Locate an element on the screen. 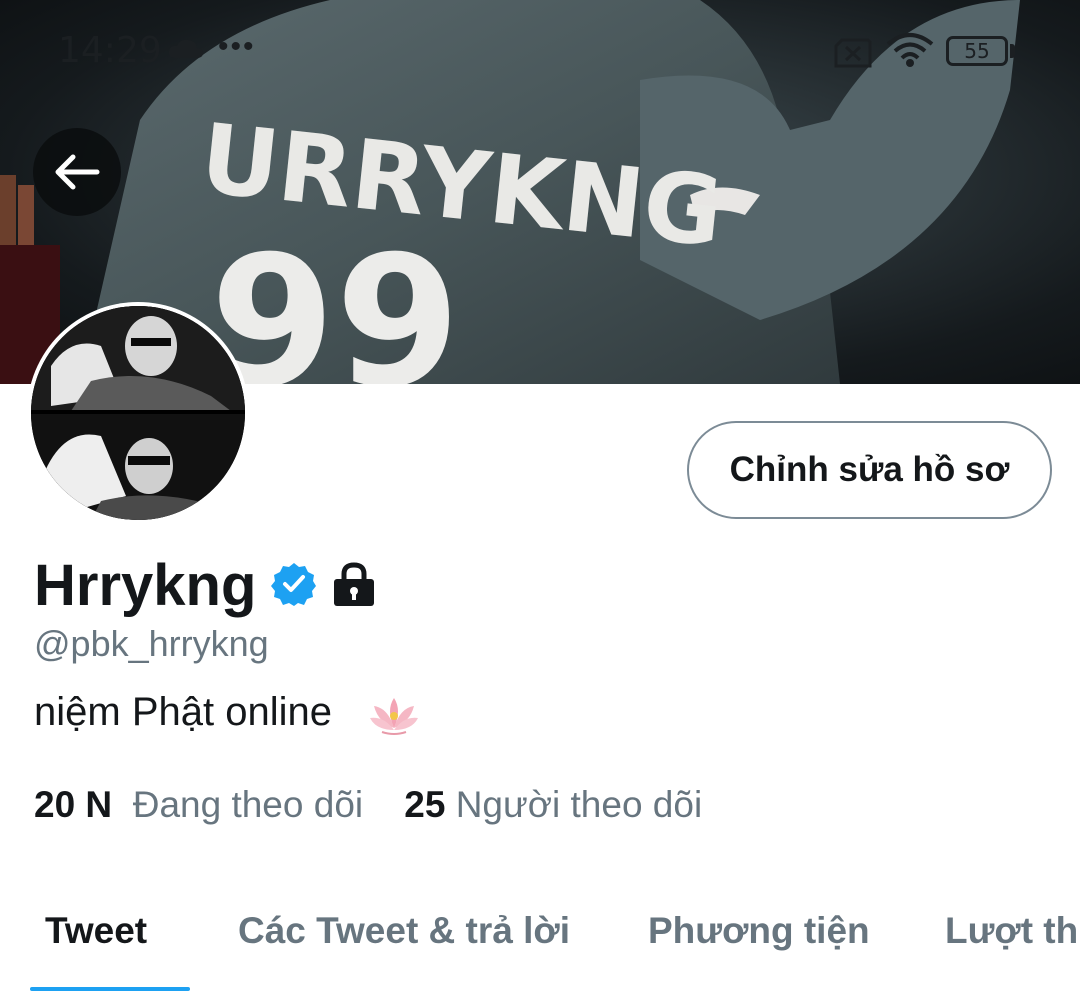 This screenshot has width=1080, height=991. status-time: 14:29 is located at coordinates (110, 50).